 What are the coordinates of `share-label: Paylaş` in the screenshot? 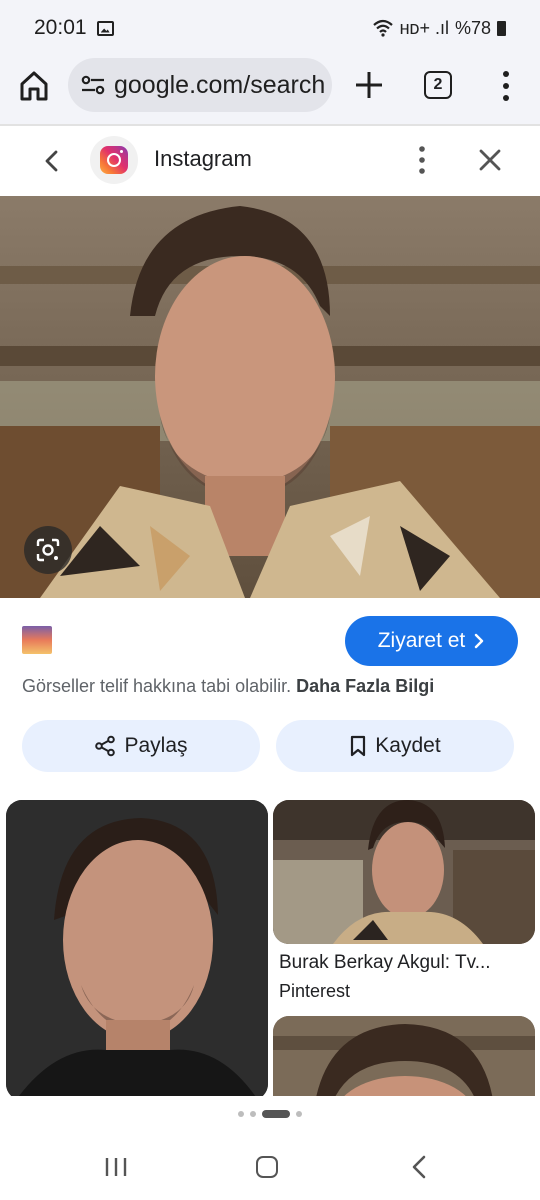 It's located at (156, 745).